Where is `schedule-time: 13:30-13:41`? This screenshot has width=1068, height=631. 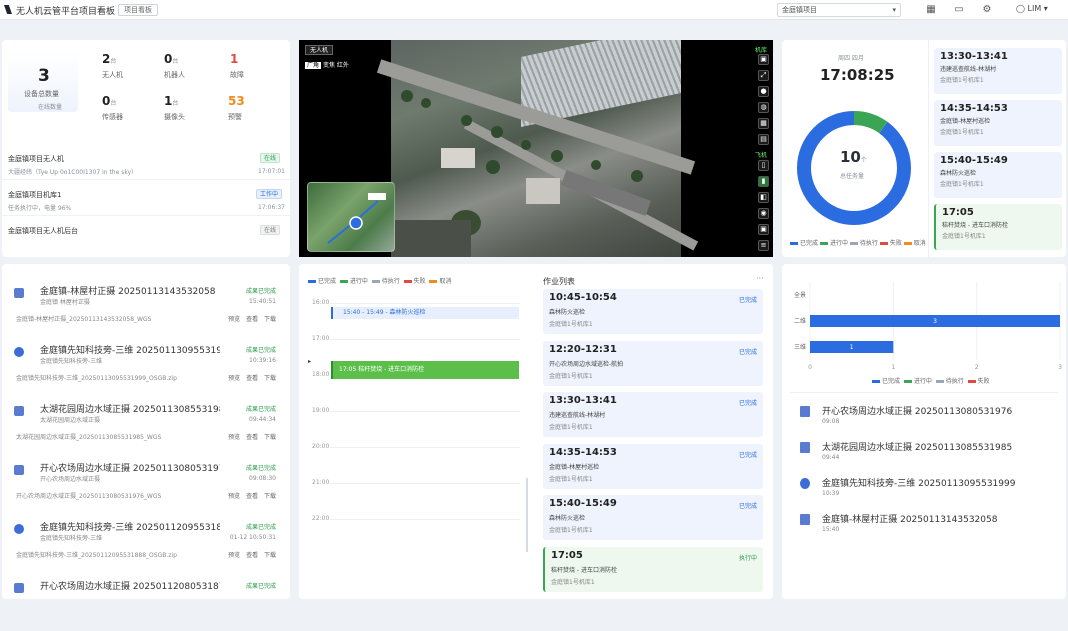 schedule-time: 13:30-13:41 is located at coordinates (974, 56).